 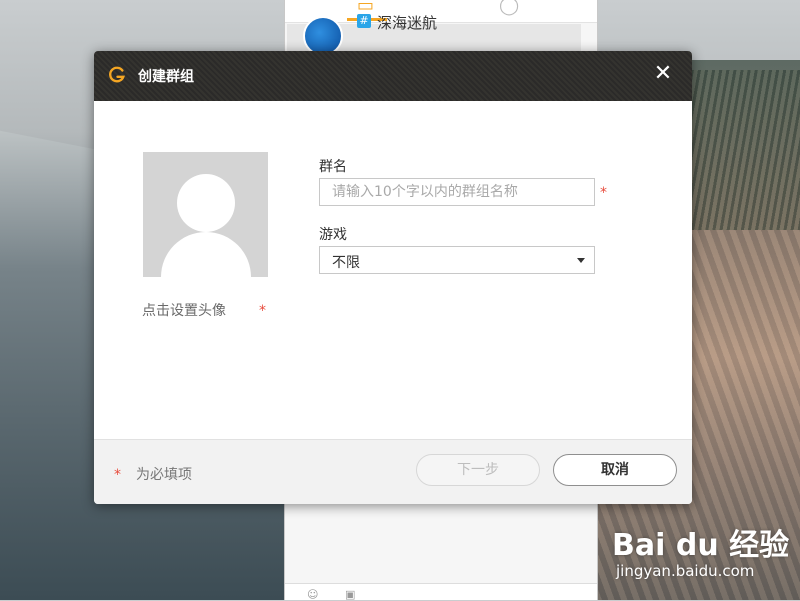 What do you see at coordinates (701, 545) in the screenshot?
I see `baidu-watermark-logo: Bai du 经验` at bounding box center [701, 545].